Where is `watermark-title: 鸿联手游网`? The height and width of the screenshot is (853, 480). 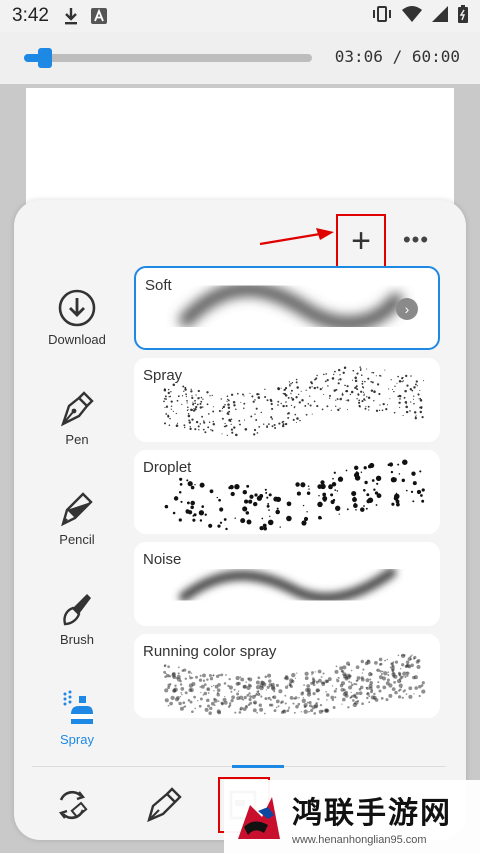
watermark-title: 鸿联手游网 is located at coordinates (372, 813).